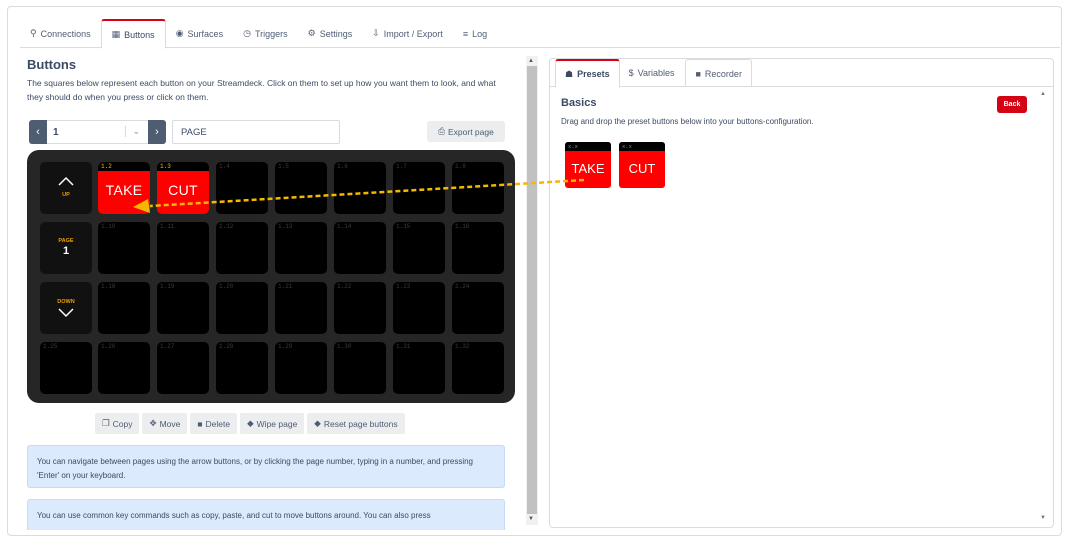 The height and width of the screenshot is (540, 1069). What do you see at coordinates (344, 286) in the screenshot?
I see `key-id: 1.22` at bounding box center [344, 286].